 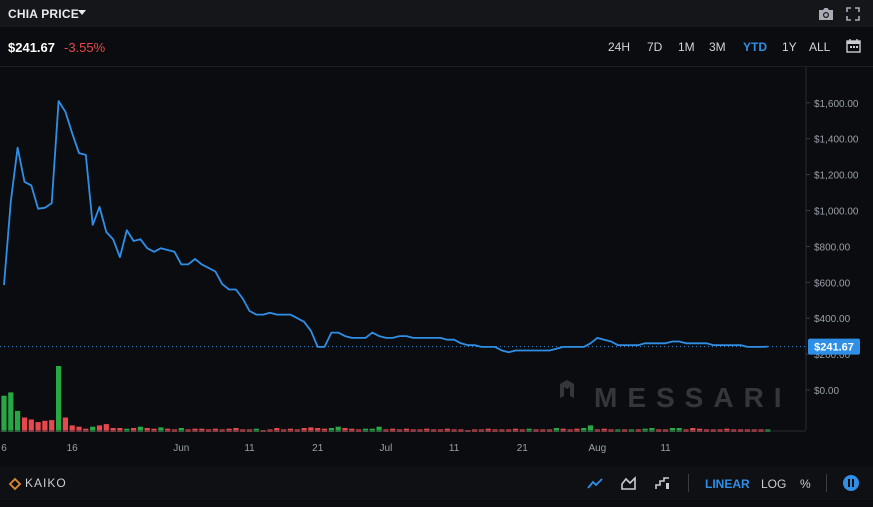 What do you see at coordinates (717, 47) in the screenshot?
I see `range-3m-button: 3M` at bounding box center [717, 47].